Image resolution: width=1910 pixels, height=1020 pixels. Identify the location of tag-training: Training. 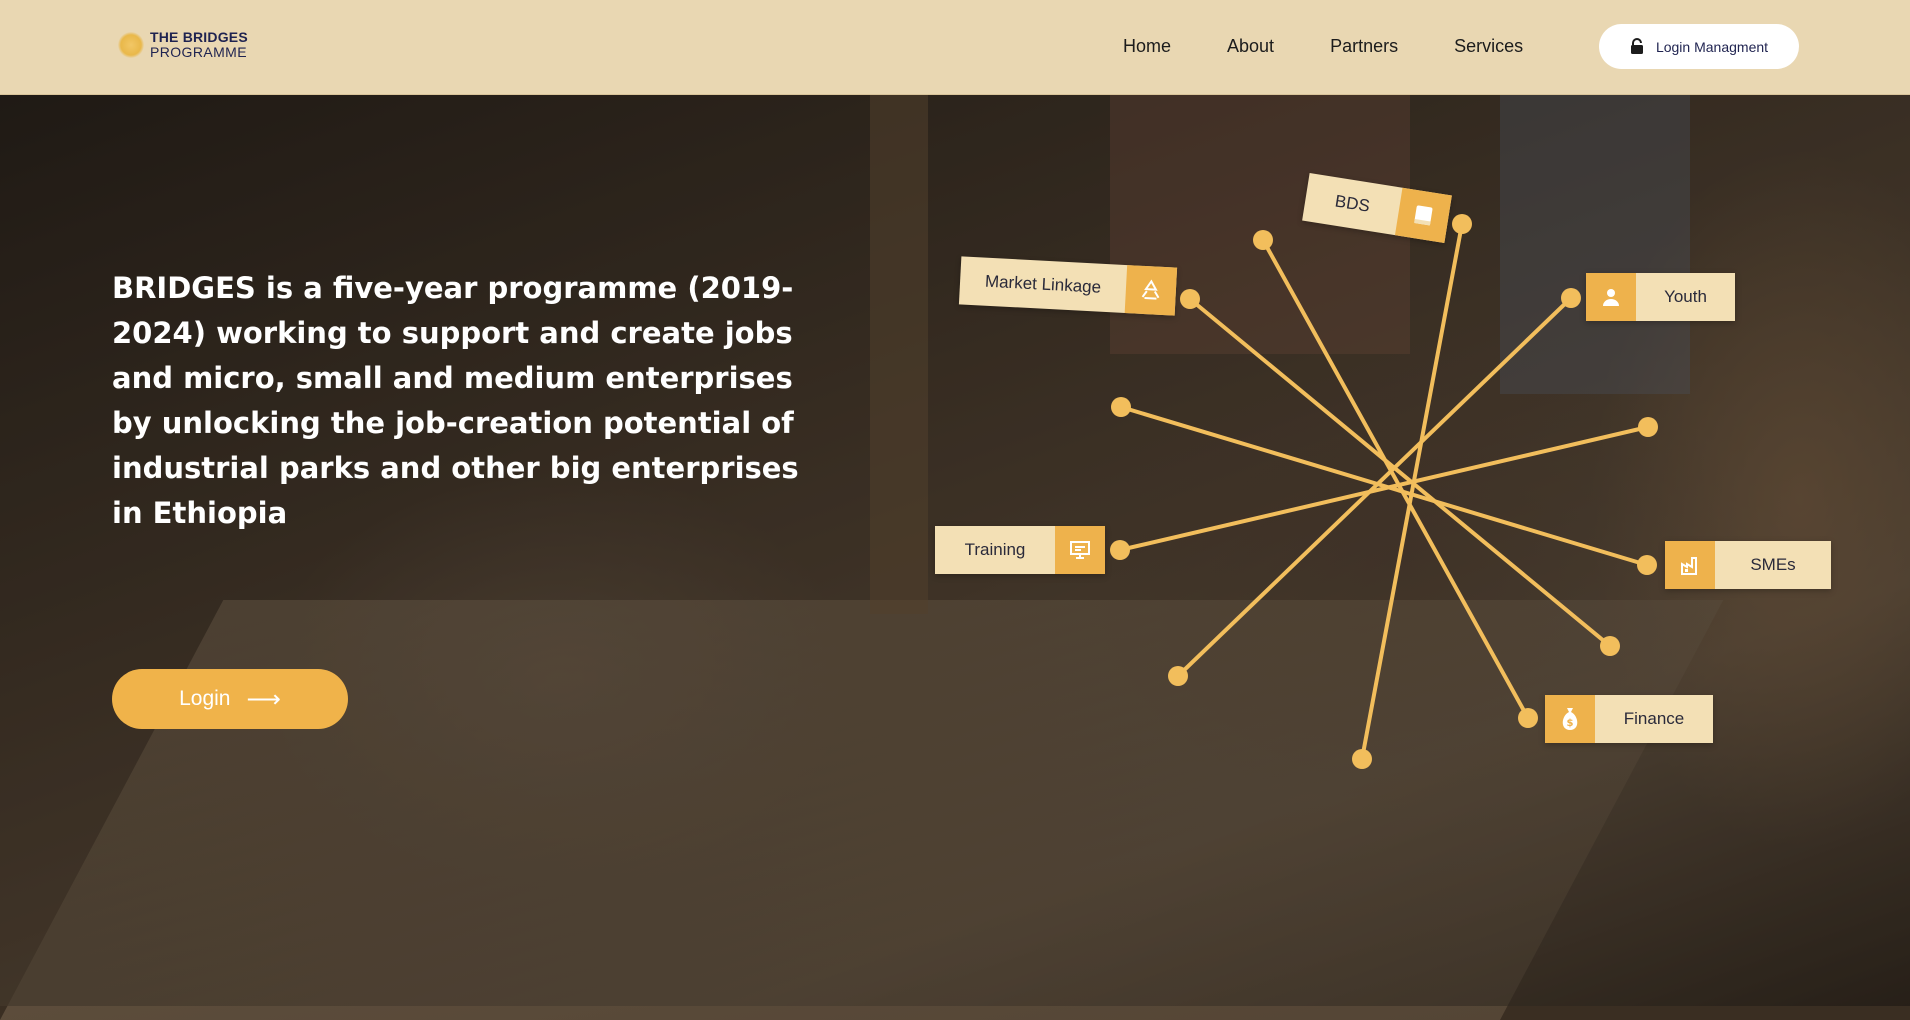
(1020, 550).